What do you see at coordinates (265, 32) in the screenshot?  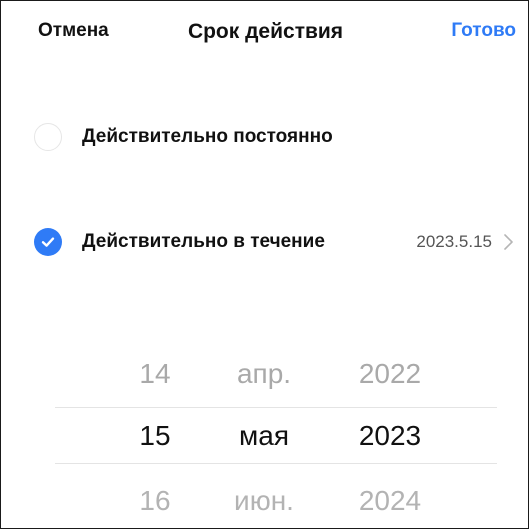 I see `header-bar: Отмена Срок действия Готово` at bounding box center [265, 32].